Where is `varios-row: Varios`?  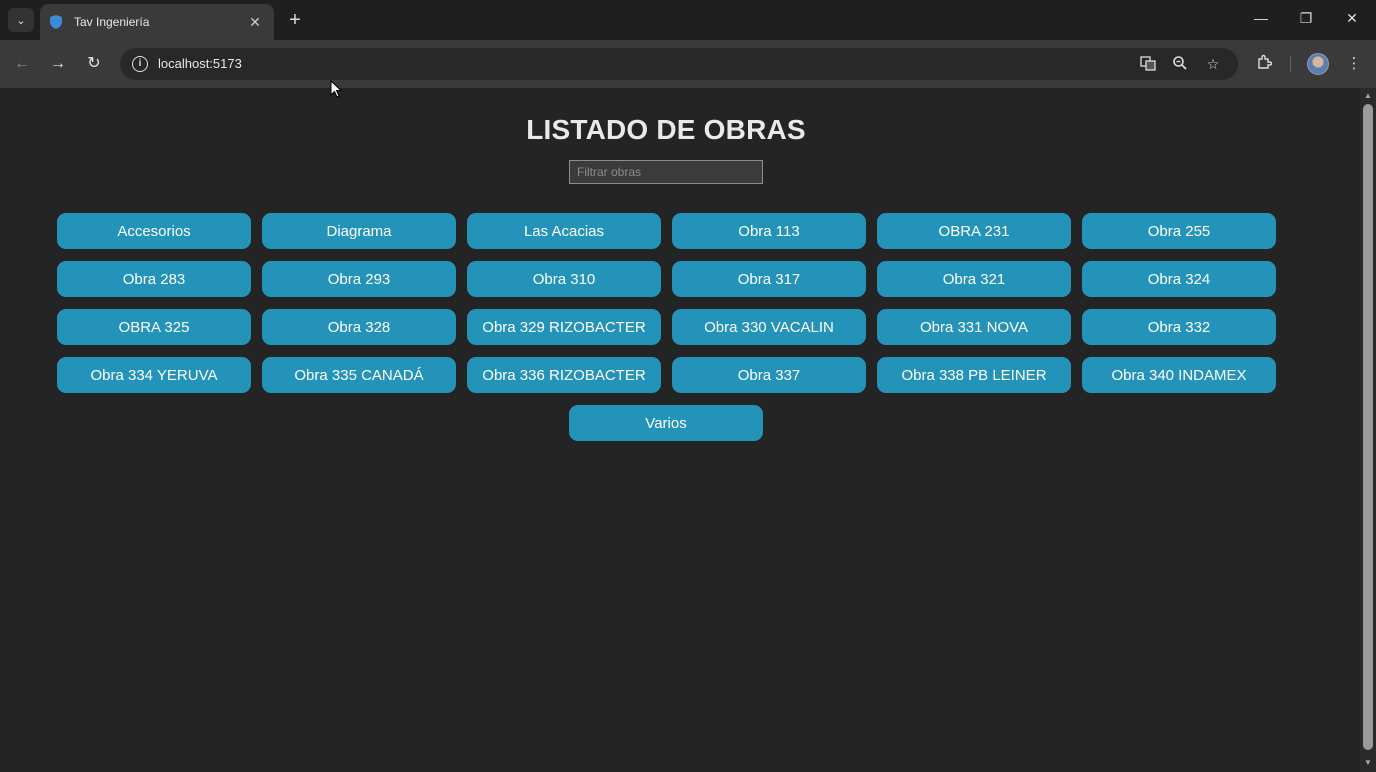
varios-row: Varios is located at coordinates (666, 423).